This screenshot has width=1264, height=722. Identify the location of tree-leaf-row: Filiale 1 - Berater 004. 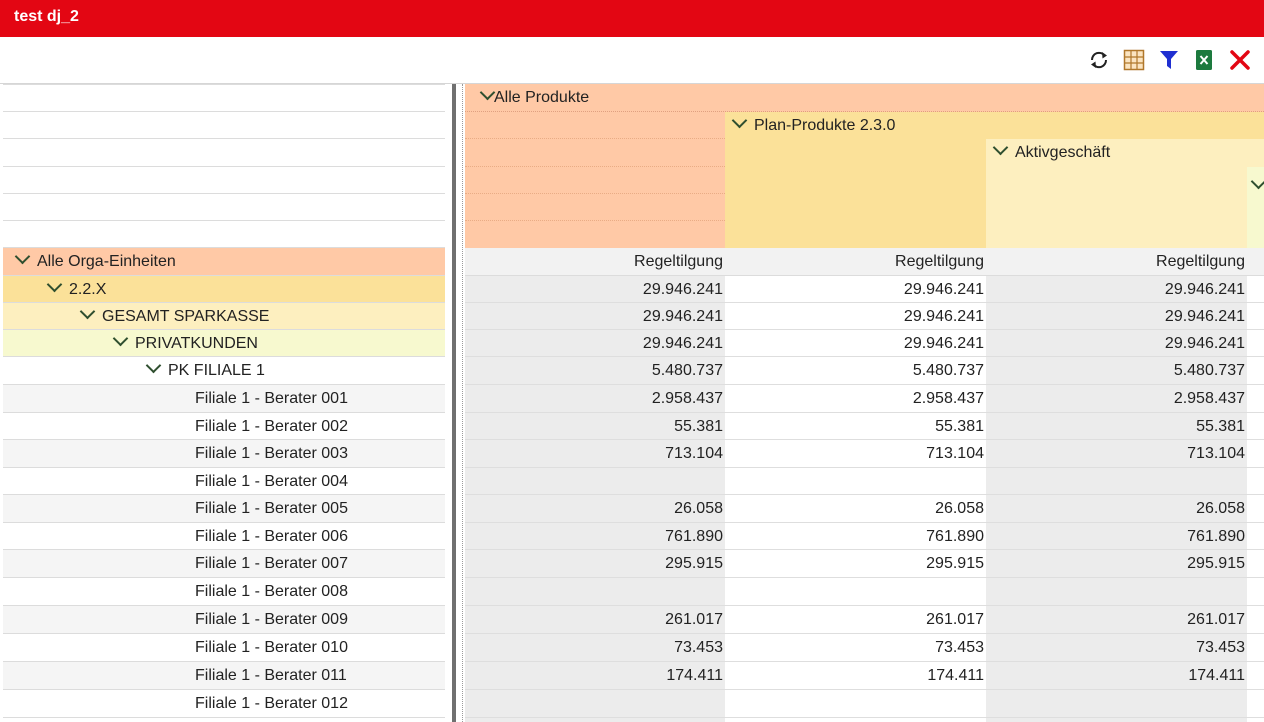
(224, 481).